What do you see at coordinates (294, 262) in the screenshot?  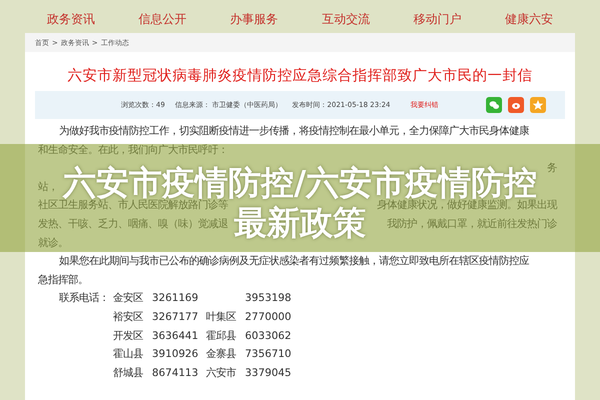 I see `paragraph-line: 如果您在此期间与我市已公布的确诊病例及无症状感染者有过频繁接触，请您立即致电所在辖区疫情防控应` at bounding box center [294, 262].